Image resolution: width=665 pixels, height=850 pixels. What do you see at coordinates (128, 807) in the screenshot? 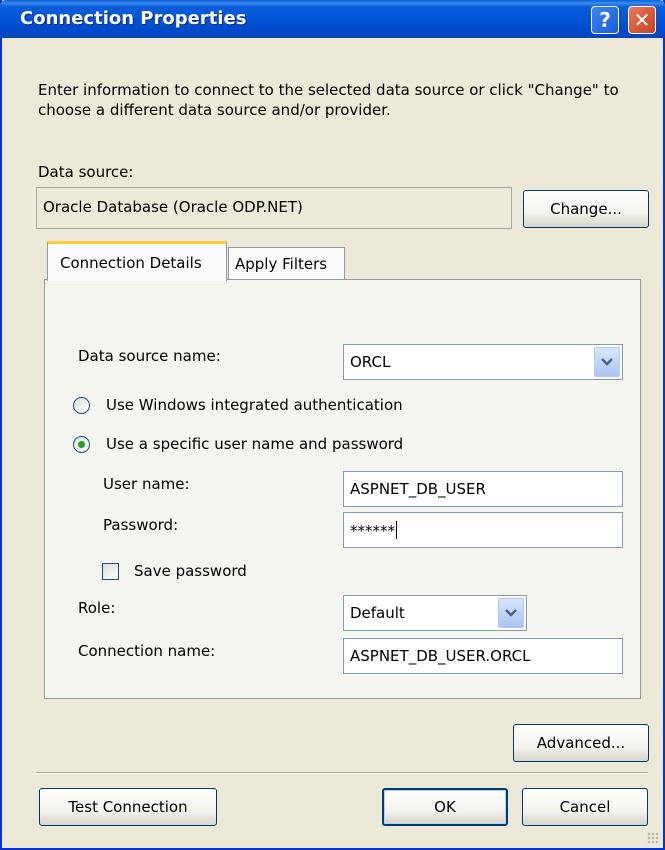
I see `test-connection-button: Test Connection` at bounding box center [128, 807].